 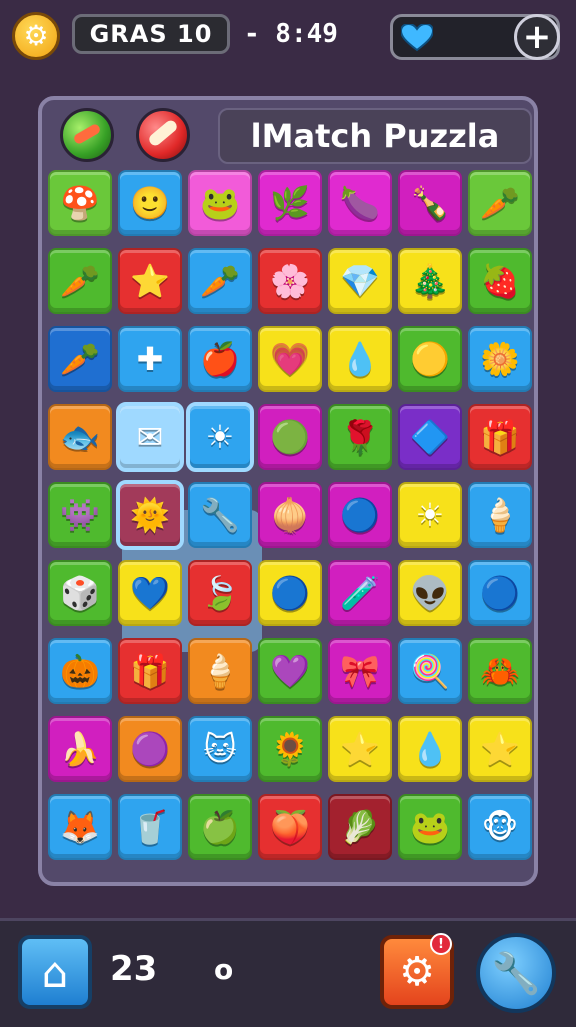 I want to click on tile-r7-c1: 🟣, so click(x=150, y=749).